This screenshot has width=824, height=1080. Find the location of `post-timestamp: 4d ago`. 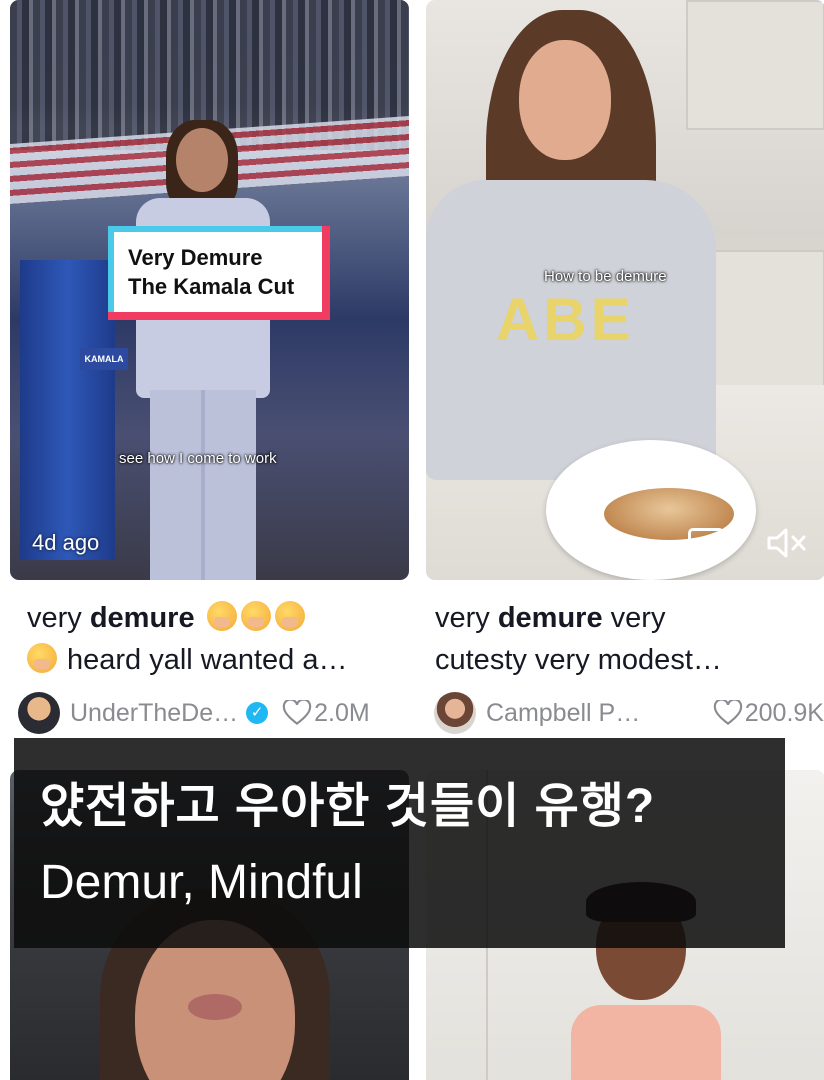

post-timestamp: 4d ago is located at coordinates (66, 542).